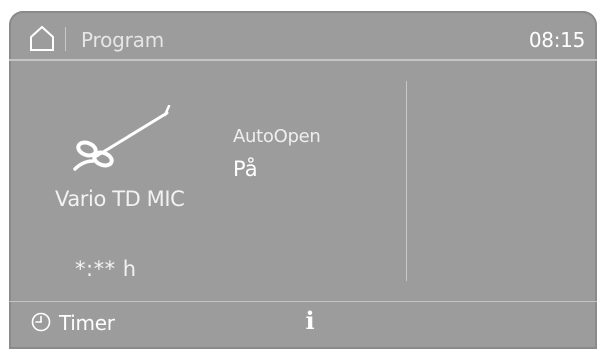 The width and height of the screenshot is (606, 349). Describe the element at coordinates (310, 321) in the screenshot. I see `info-icon: i` at that location.